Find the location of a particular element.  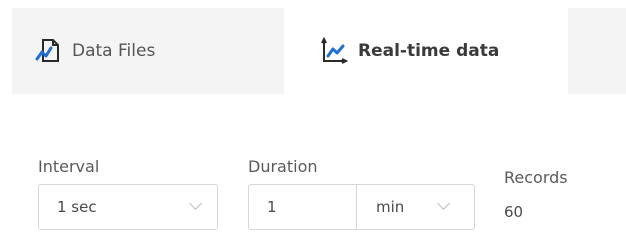

records-label: Records is located at coordinates (536, 177).